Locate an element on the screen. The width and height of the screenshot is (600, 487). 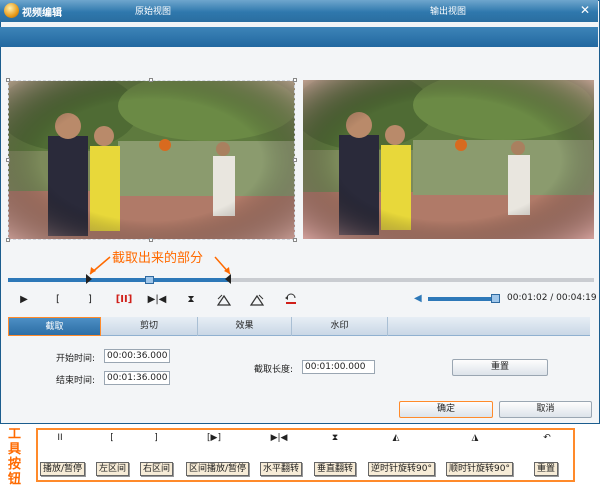
legend-side-label: 工 具 按 钮 is located at coordinates (15, 457).